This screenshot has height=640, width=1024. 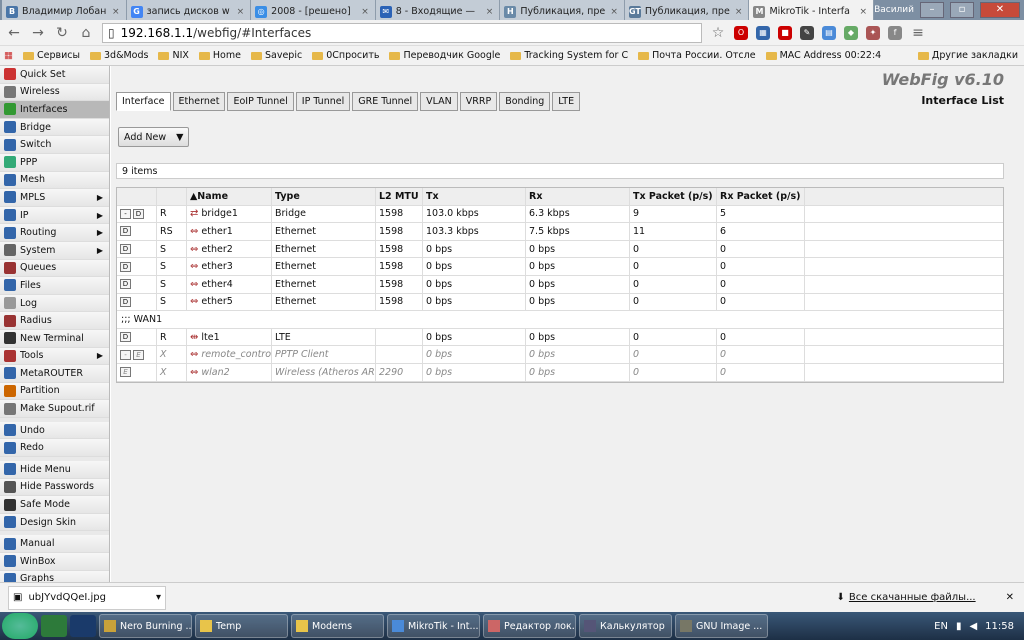 I want to click on sidebar-item-ppp: PPP, so click(x=54, y=162).